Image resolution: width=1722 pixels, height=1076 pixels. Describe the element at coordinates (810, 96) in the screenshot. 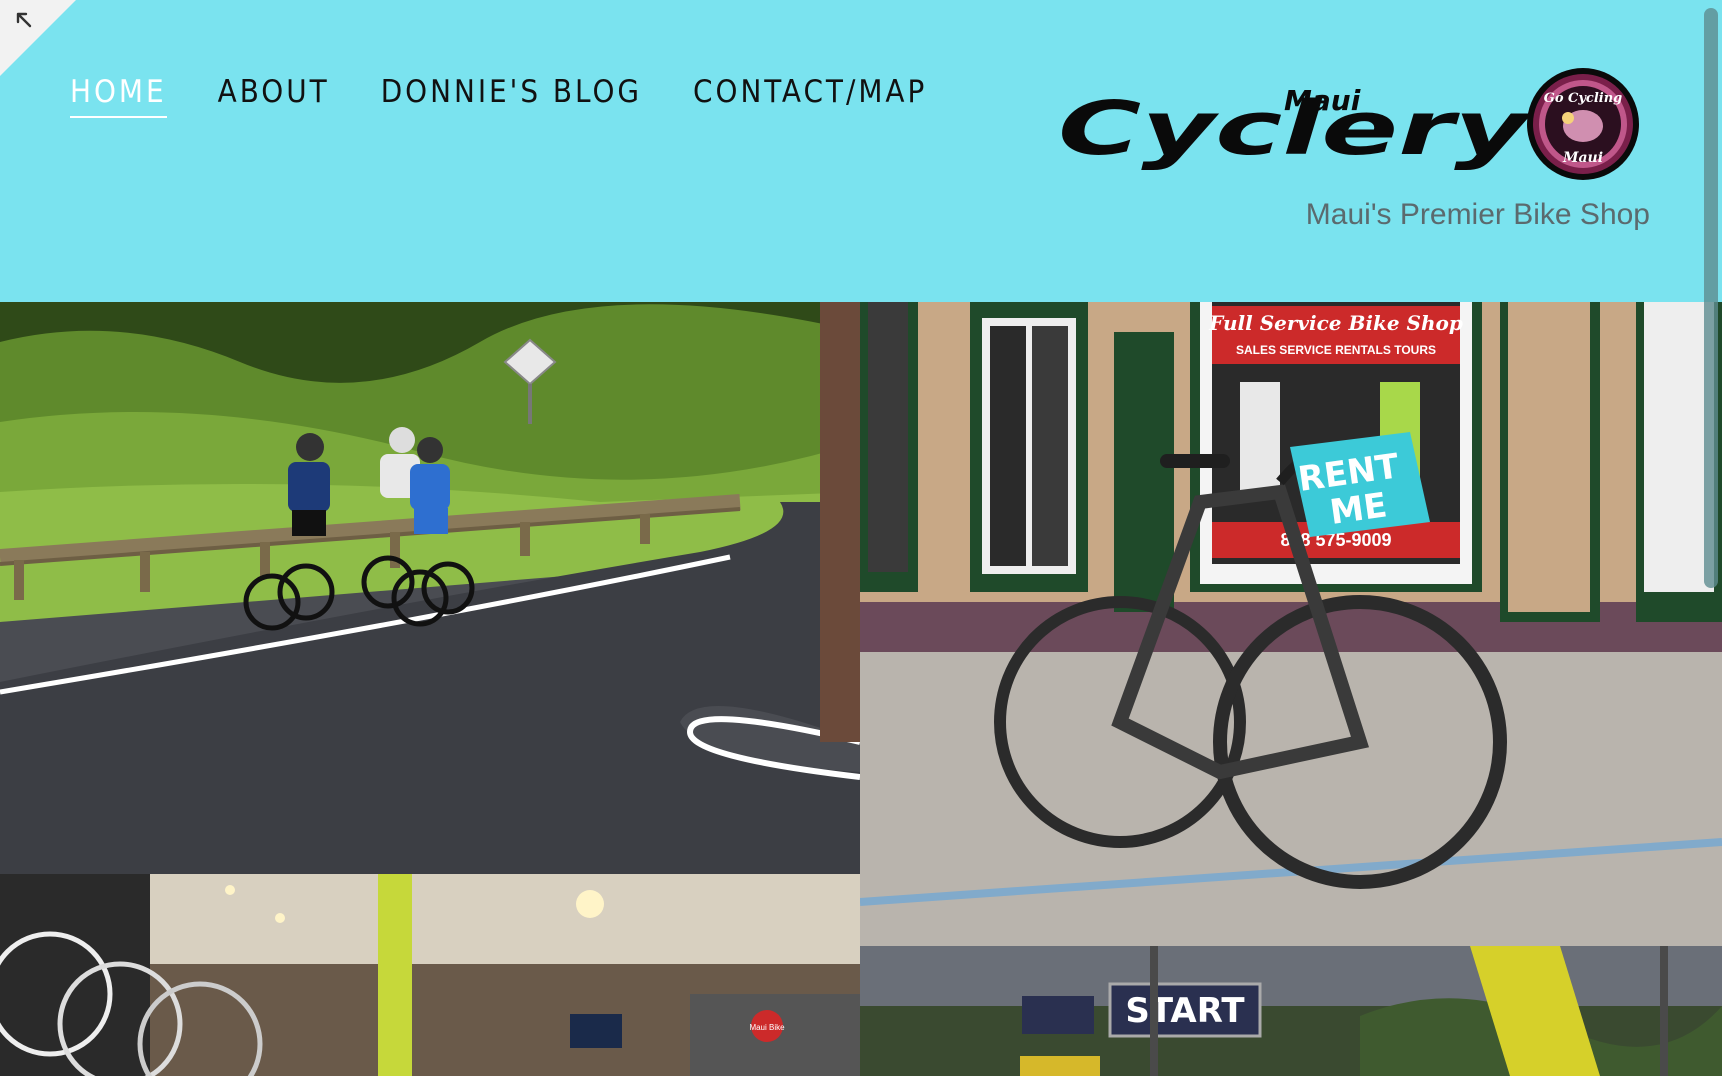

I see `nav-contact-map: CONTACT/MAP` at that location.